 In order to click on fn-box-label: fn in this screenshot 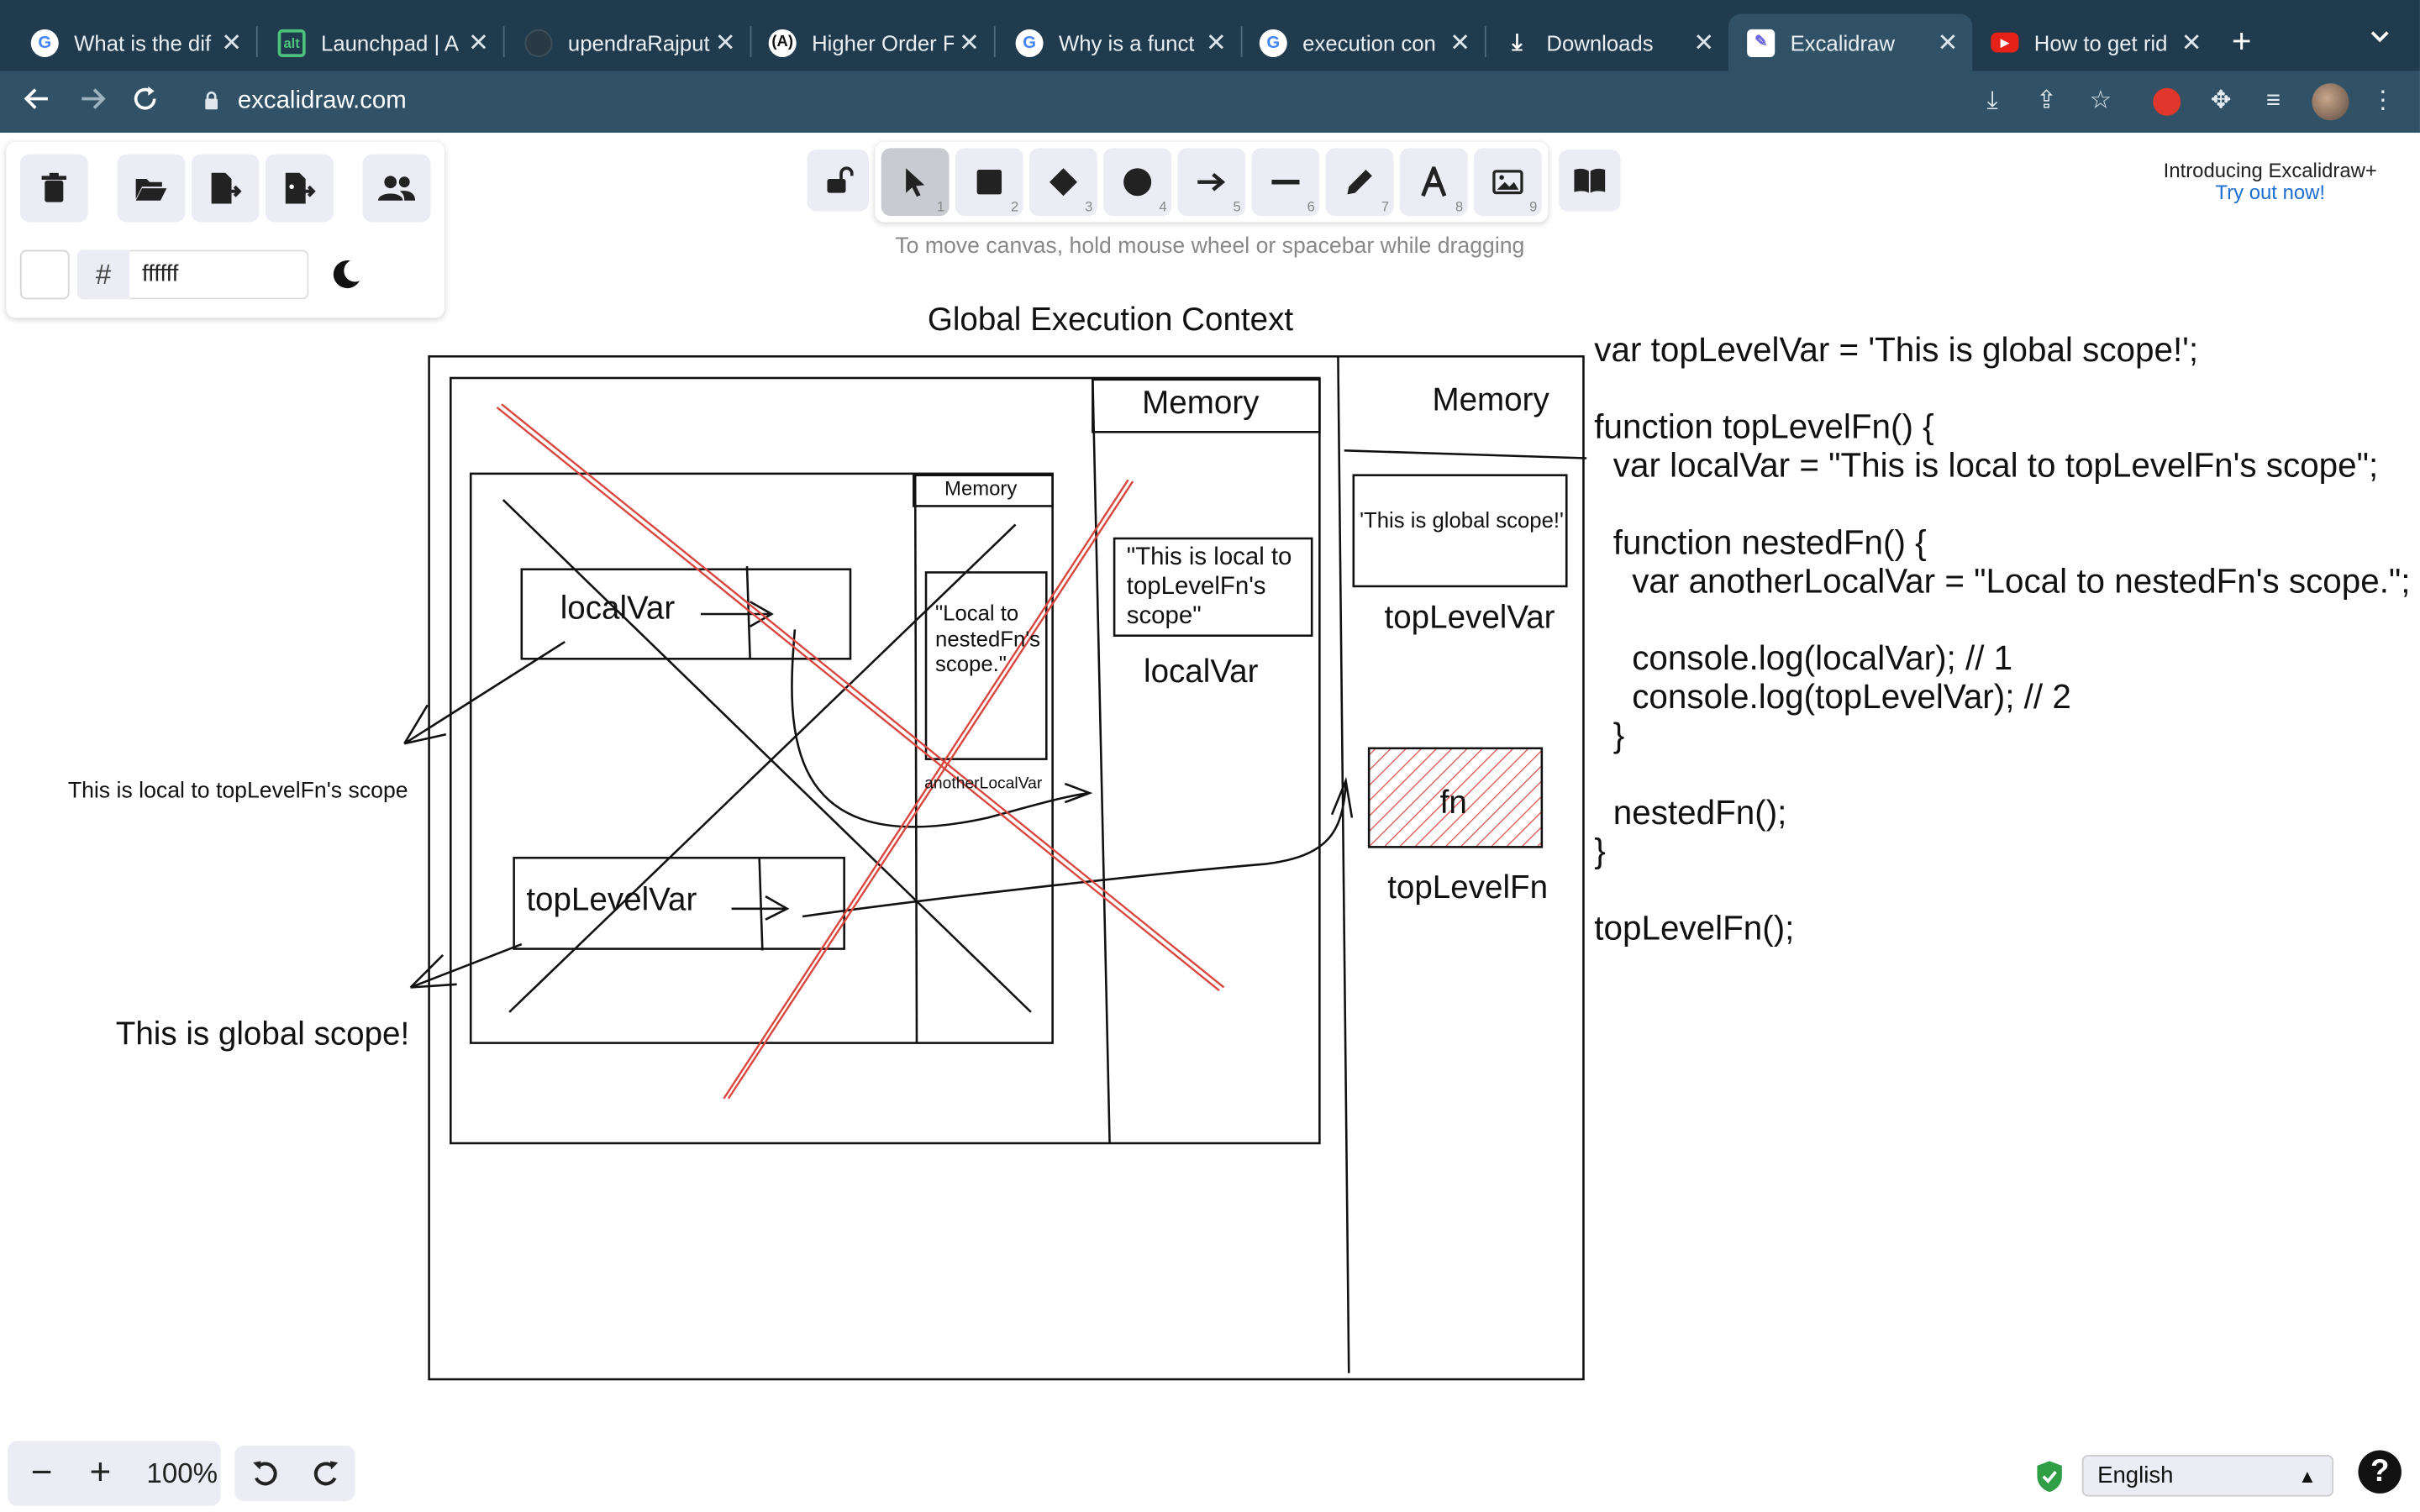, I will do `click(1453, 803)`.